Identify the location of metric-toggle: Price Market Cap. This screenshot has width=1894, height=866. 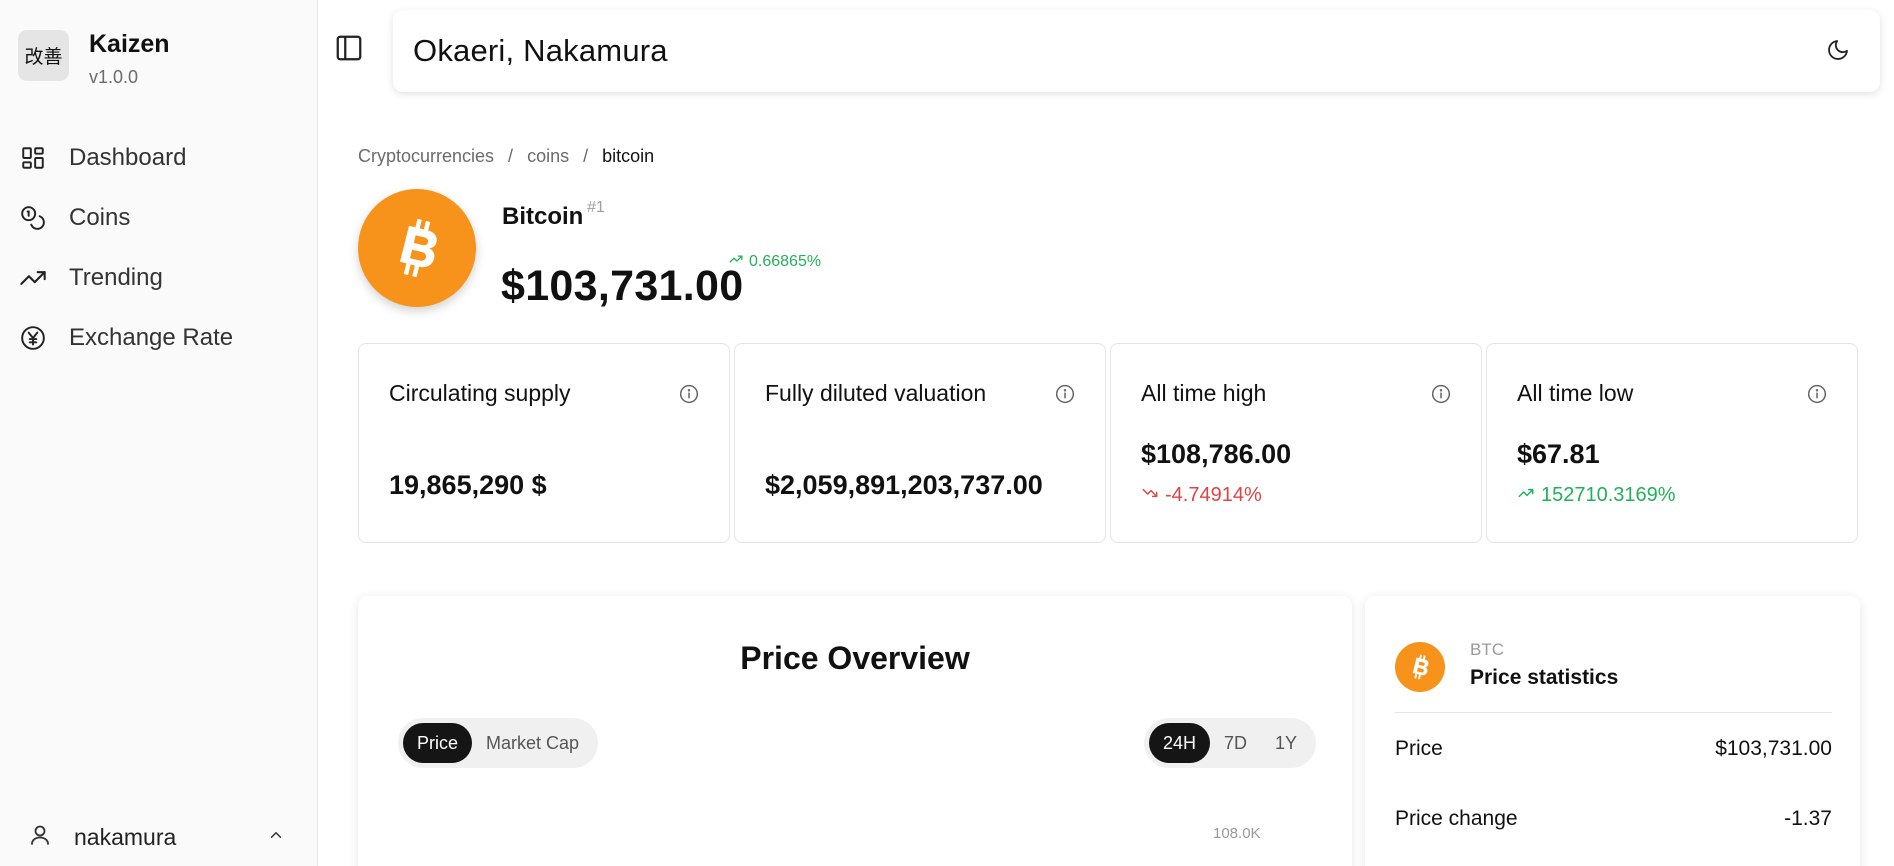
(498, 743).